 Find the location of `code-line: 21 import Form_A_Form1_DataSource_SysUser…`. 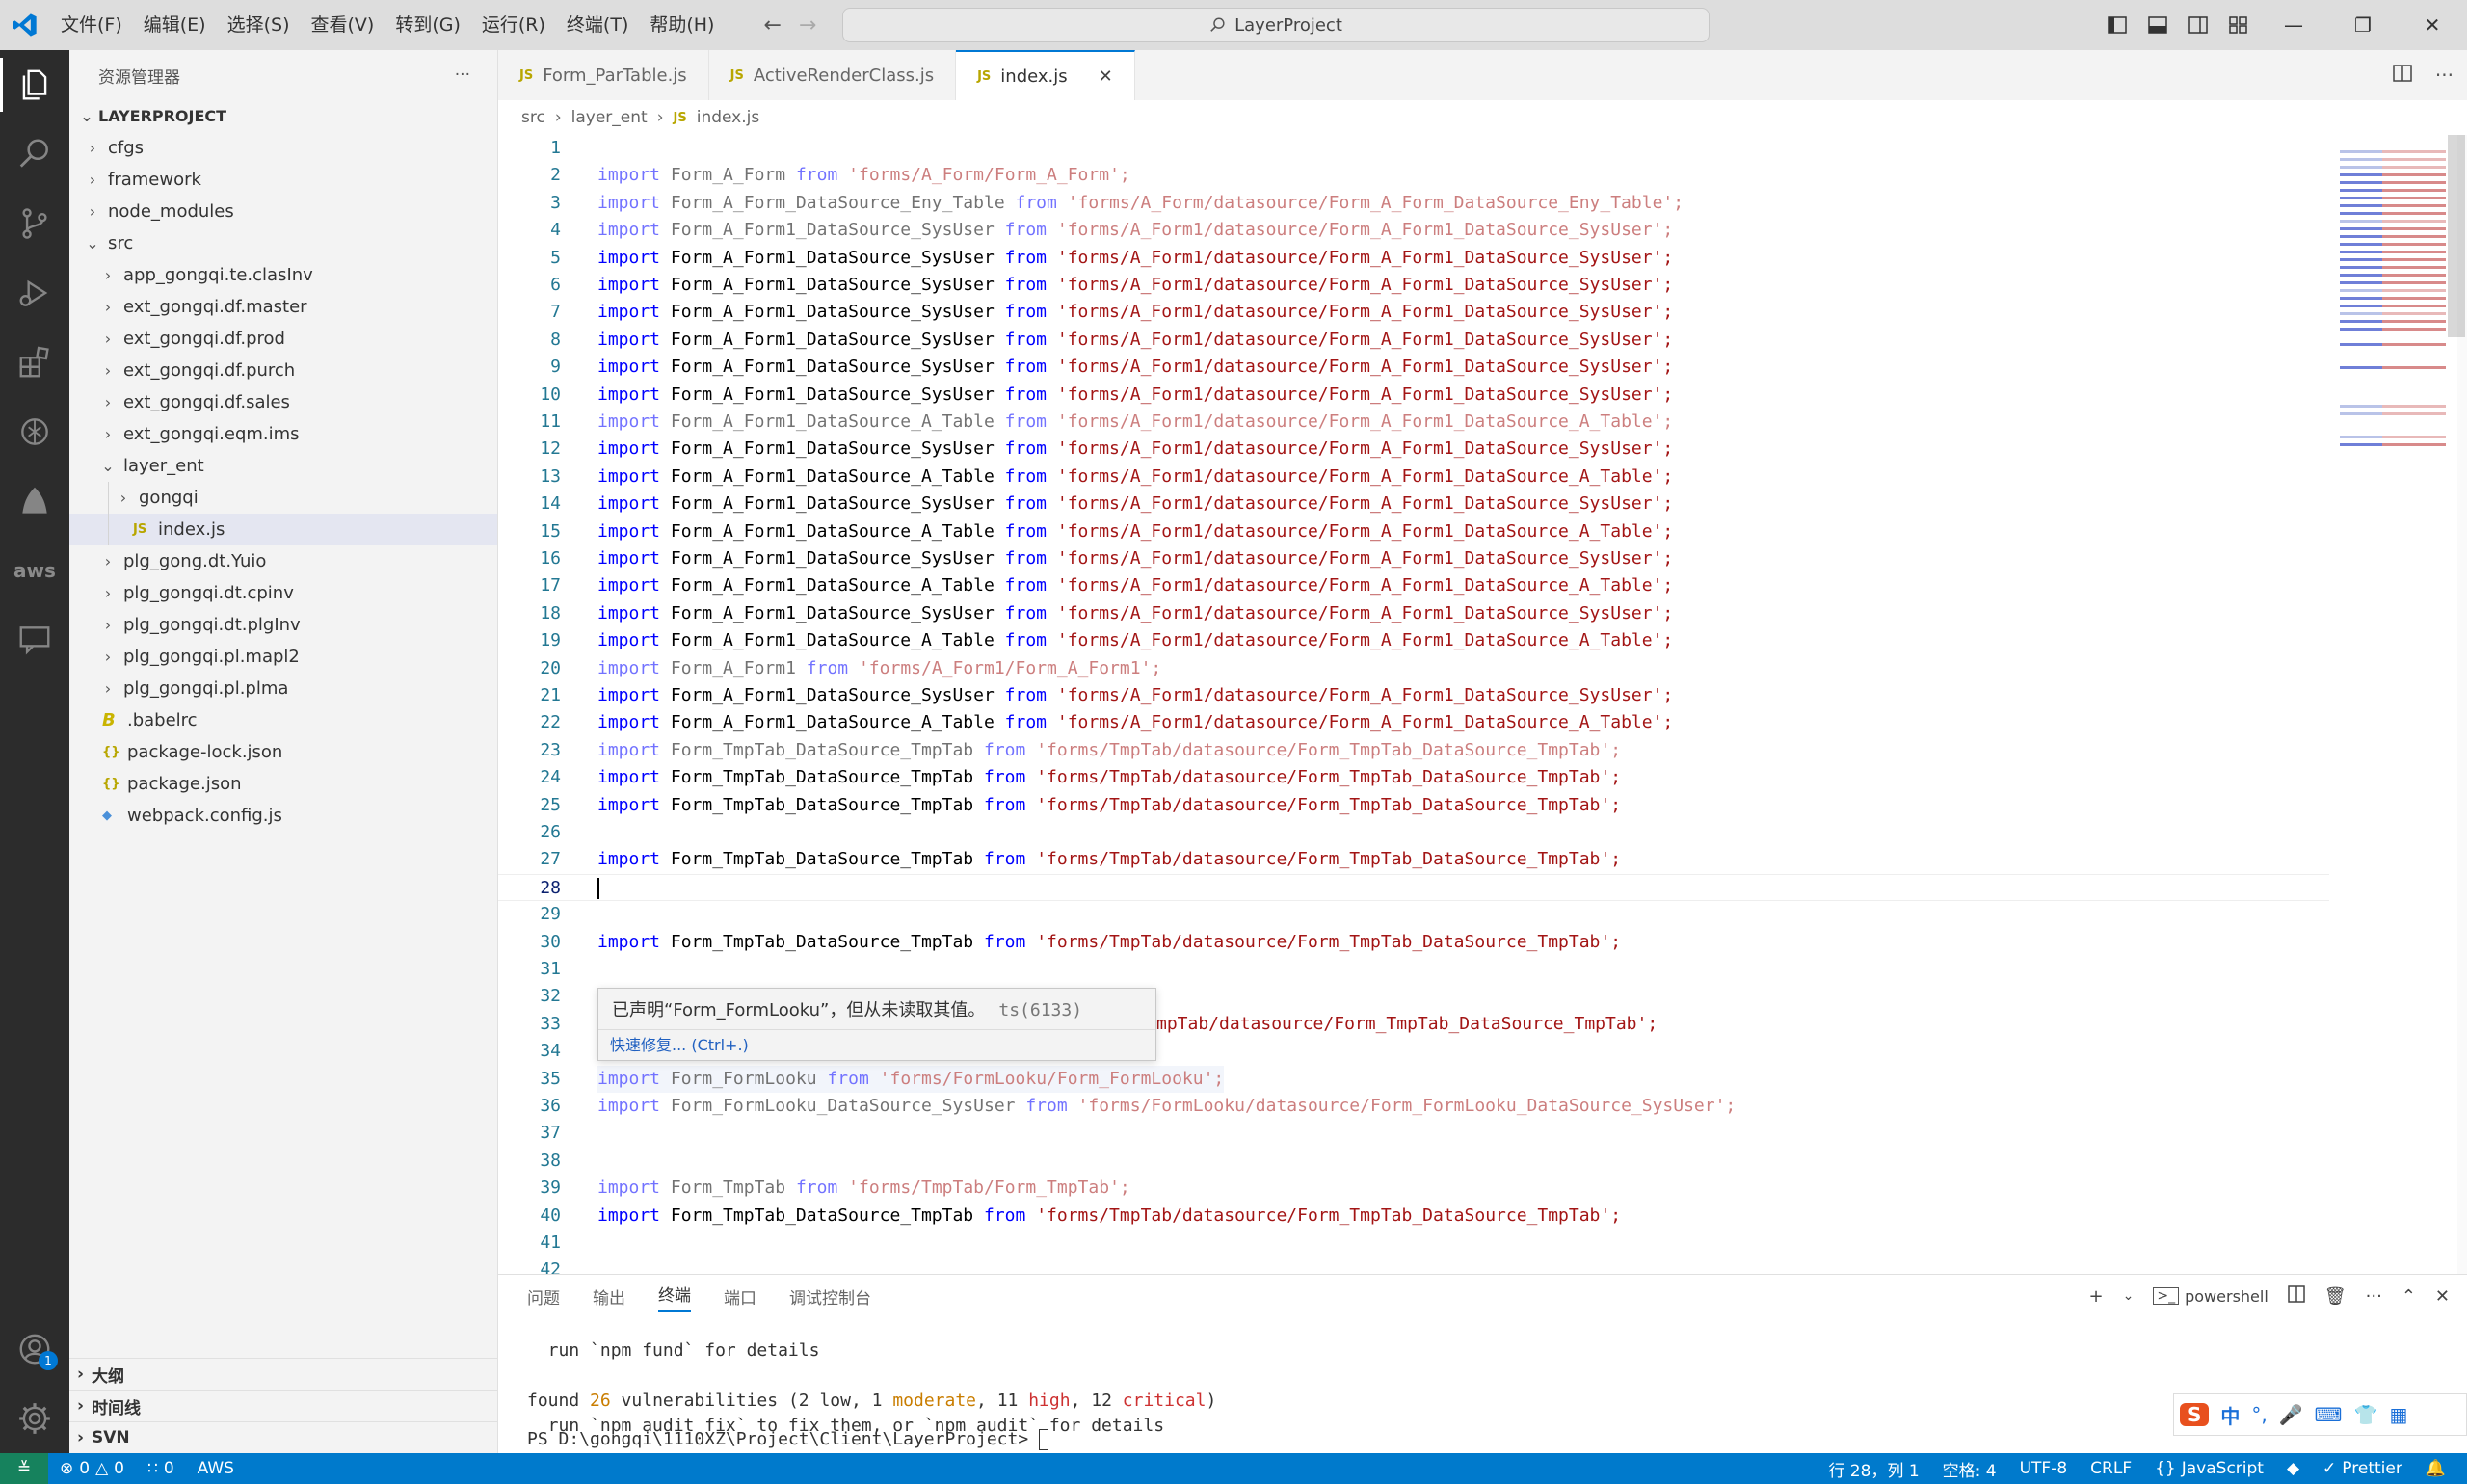

code-line: 21 import Form_A_Form1_DataSource_SysUser… is located at coordinates (1416, 695).